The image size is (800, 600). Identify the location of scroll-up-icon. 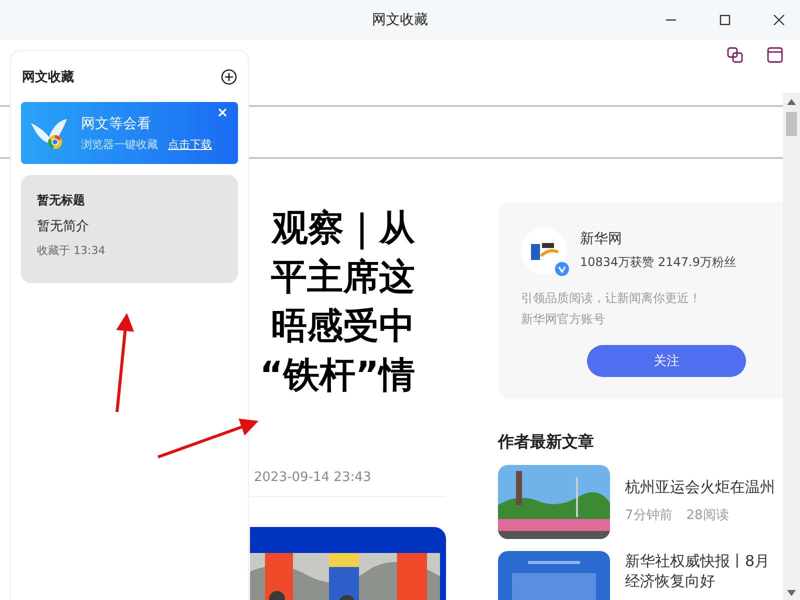
(791, 102).